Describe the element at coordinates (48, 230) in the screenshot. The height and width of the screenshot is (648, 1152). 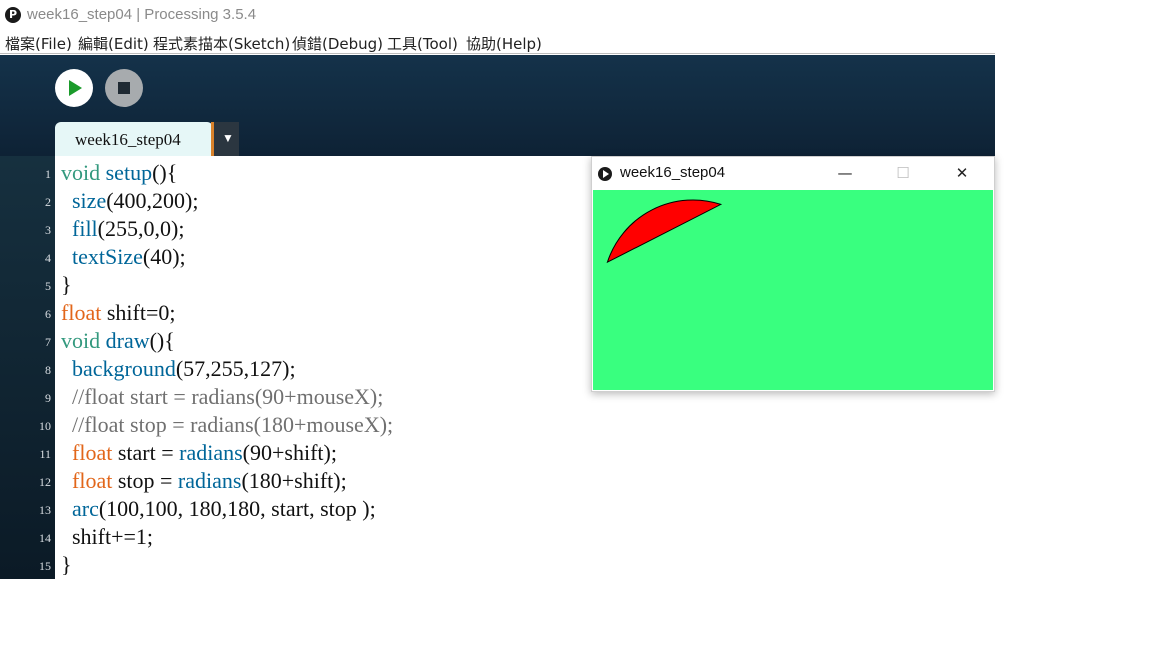
I see `line-number: 3` at that location.